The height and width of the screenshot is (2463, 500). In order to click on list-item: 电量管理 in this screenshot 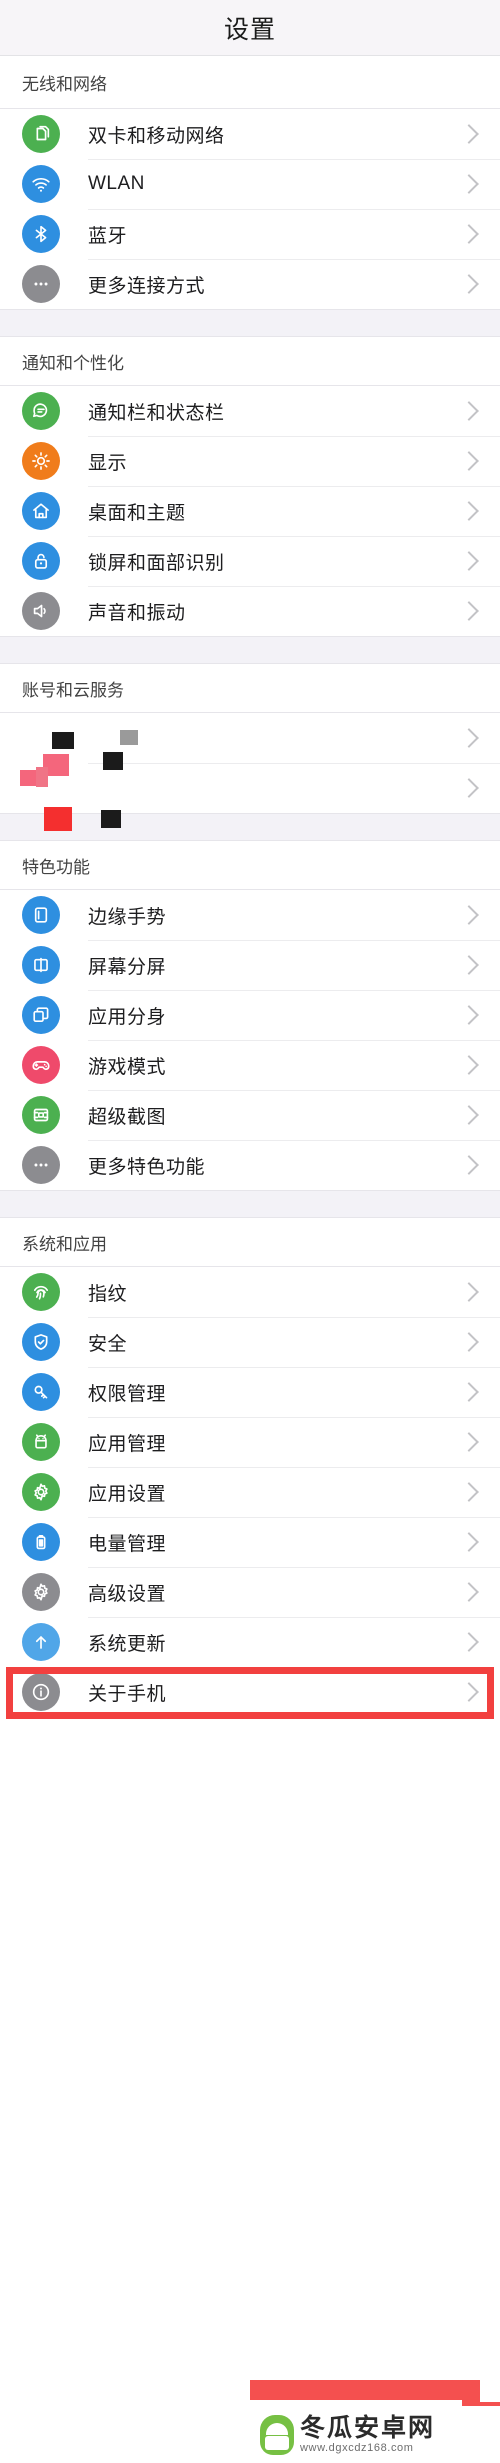, I will do `click(250, 1542)`.